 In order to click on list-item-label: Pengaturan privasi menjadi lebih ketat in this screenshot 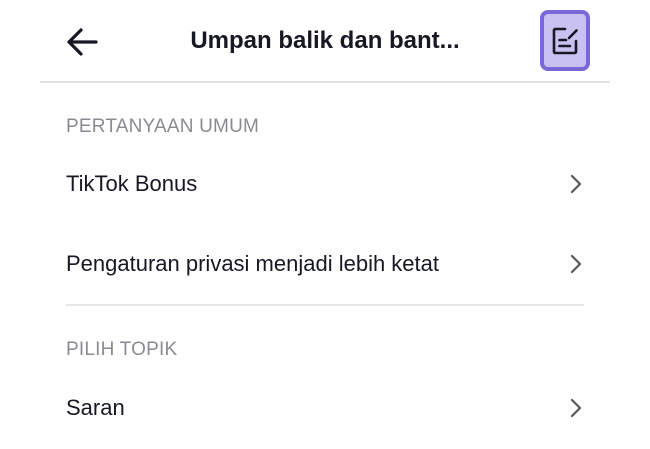, I will do `click(253, 263)`.